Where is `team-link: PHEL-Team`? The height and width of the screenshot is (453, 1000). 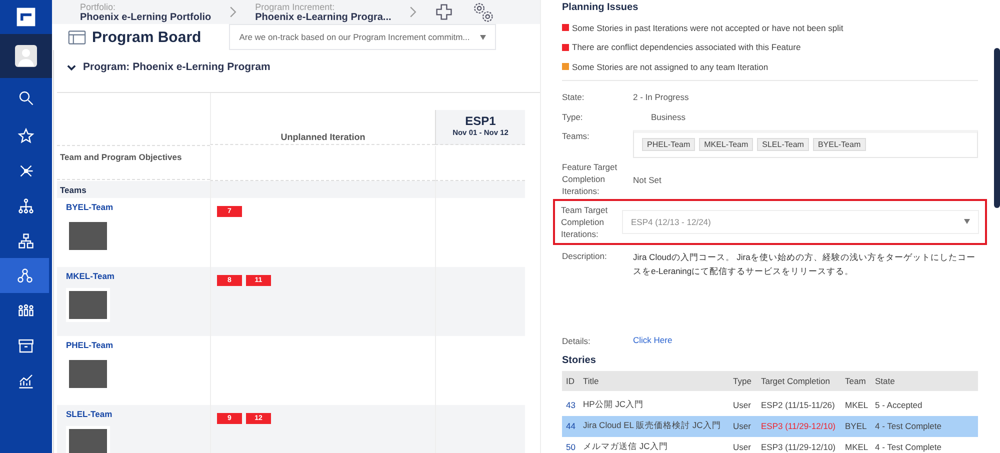 team-link: PHEL-Team is located at coordinates (138, 345).